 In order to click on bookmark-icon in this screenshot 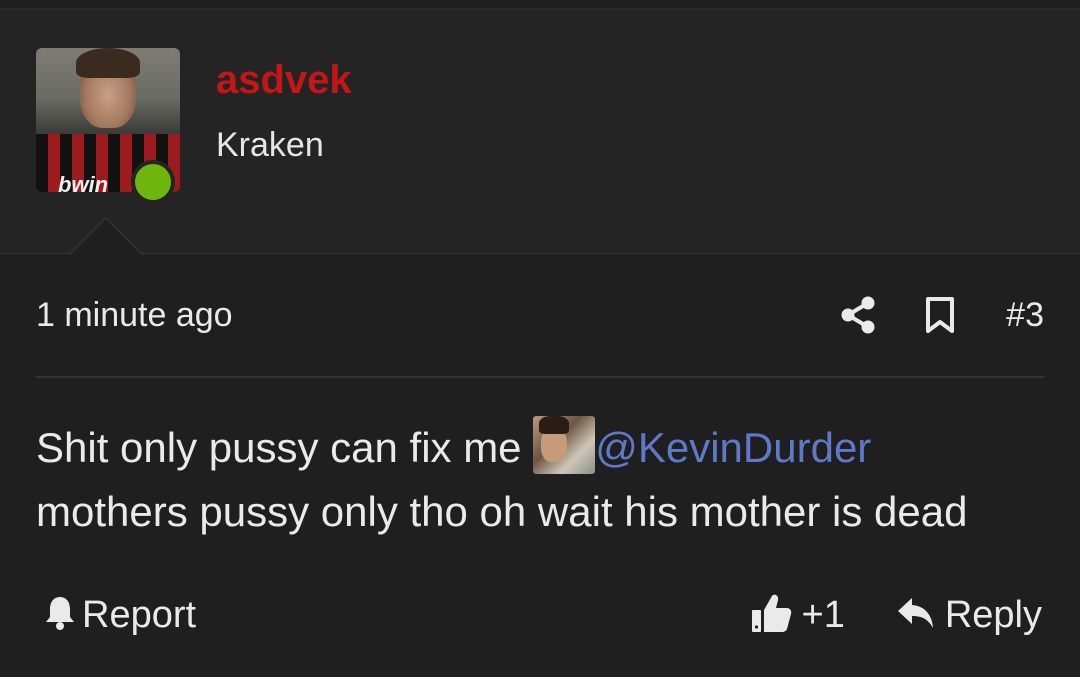, I will do `click(940, 315)`.